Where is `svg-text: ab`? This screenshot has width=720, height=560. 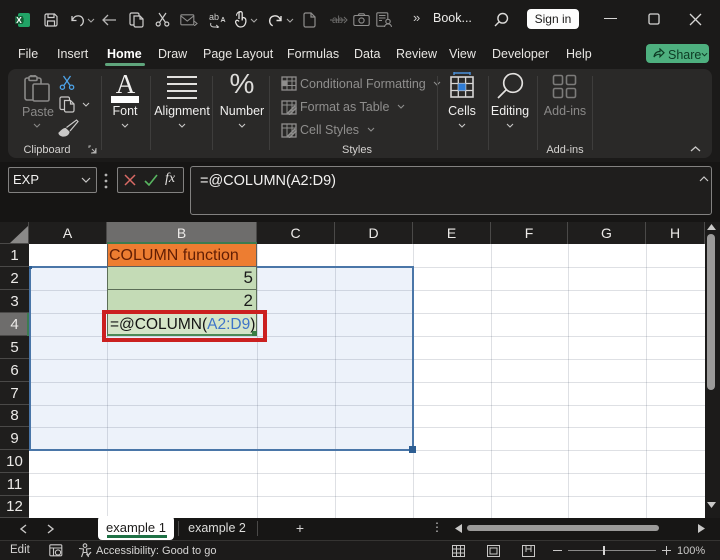
svg-text: ab is located at coordinates (214, 17).